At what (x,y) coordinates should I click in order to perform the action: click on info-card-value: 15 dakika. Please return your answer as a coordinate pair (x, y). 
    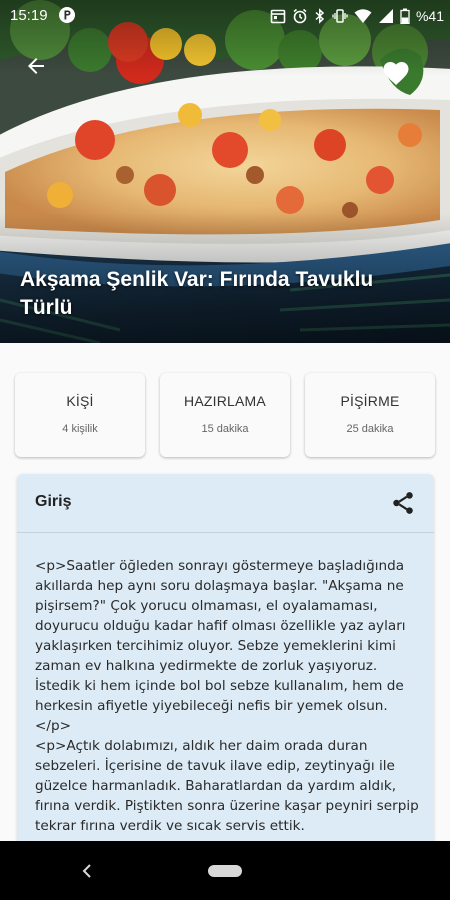
    Looking at the image, I should click on (225, 429).